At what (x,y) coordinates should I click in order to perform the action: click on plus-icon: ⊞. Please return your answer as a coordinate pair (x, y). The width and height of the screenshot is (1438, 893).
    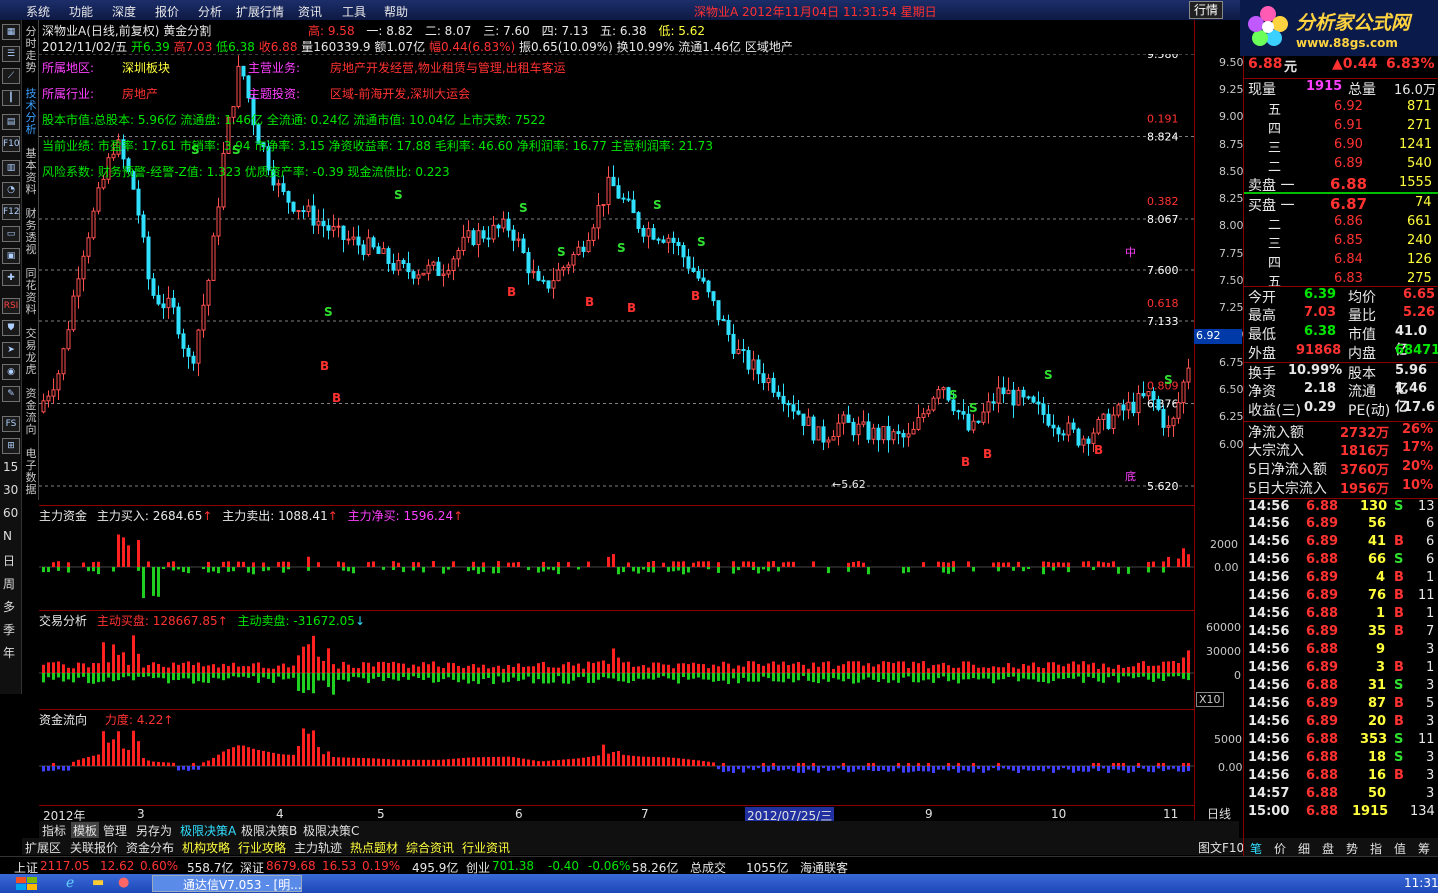
    Looking at the image, I should click on (11, 446).